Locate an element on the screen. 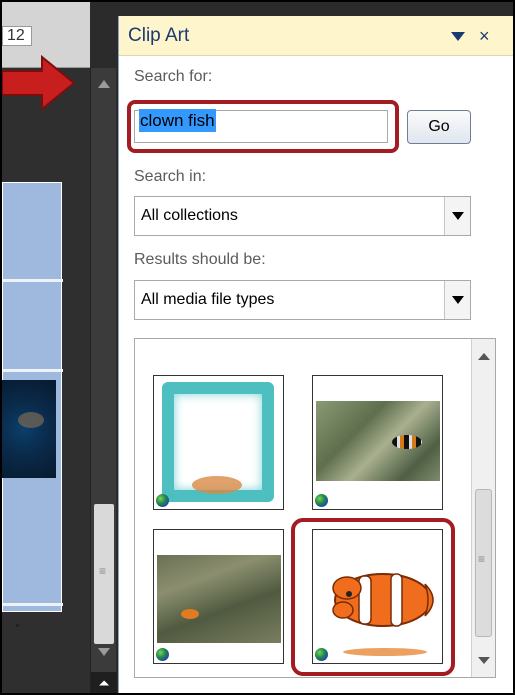  red-callout-arrow-icon is located at coordinates (39, 83).